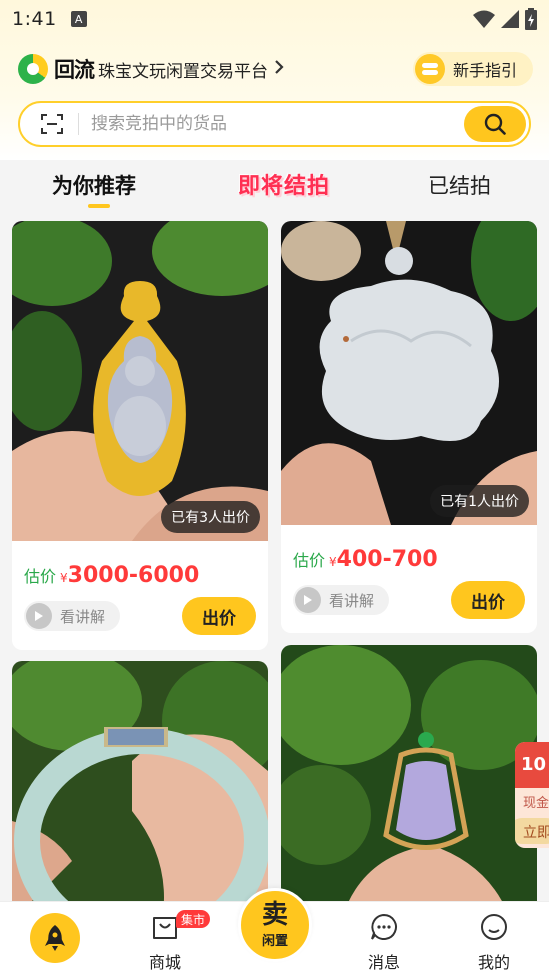 The width and height of the screenshot is (549, 977). I want to click on guide-icon, so click(430, 69).